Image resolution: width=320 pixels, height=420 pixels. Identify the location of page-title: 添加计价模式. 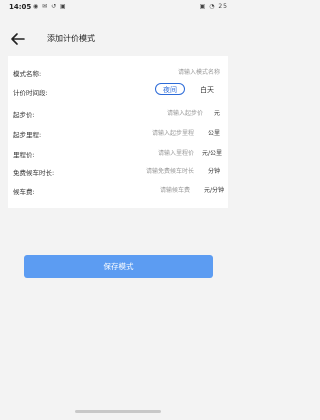
(71, 38).